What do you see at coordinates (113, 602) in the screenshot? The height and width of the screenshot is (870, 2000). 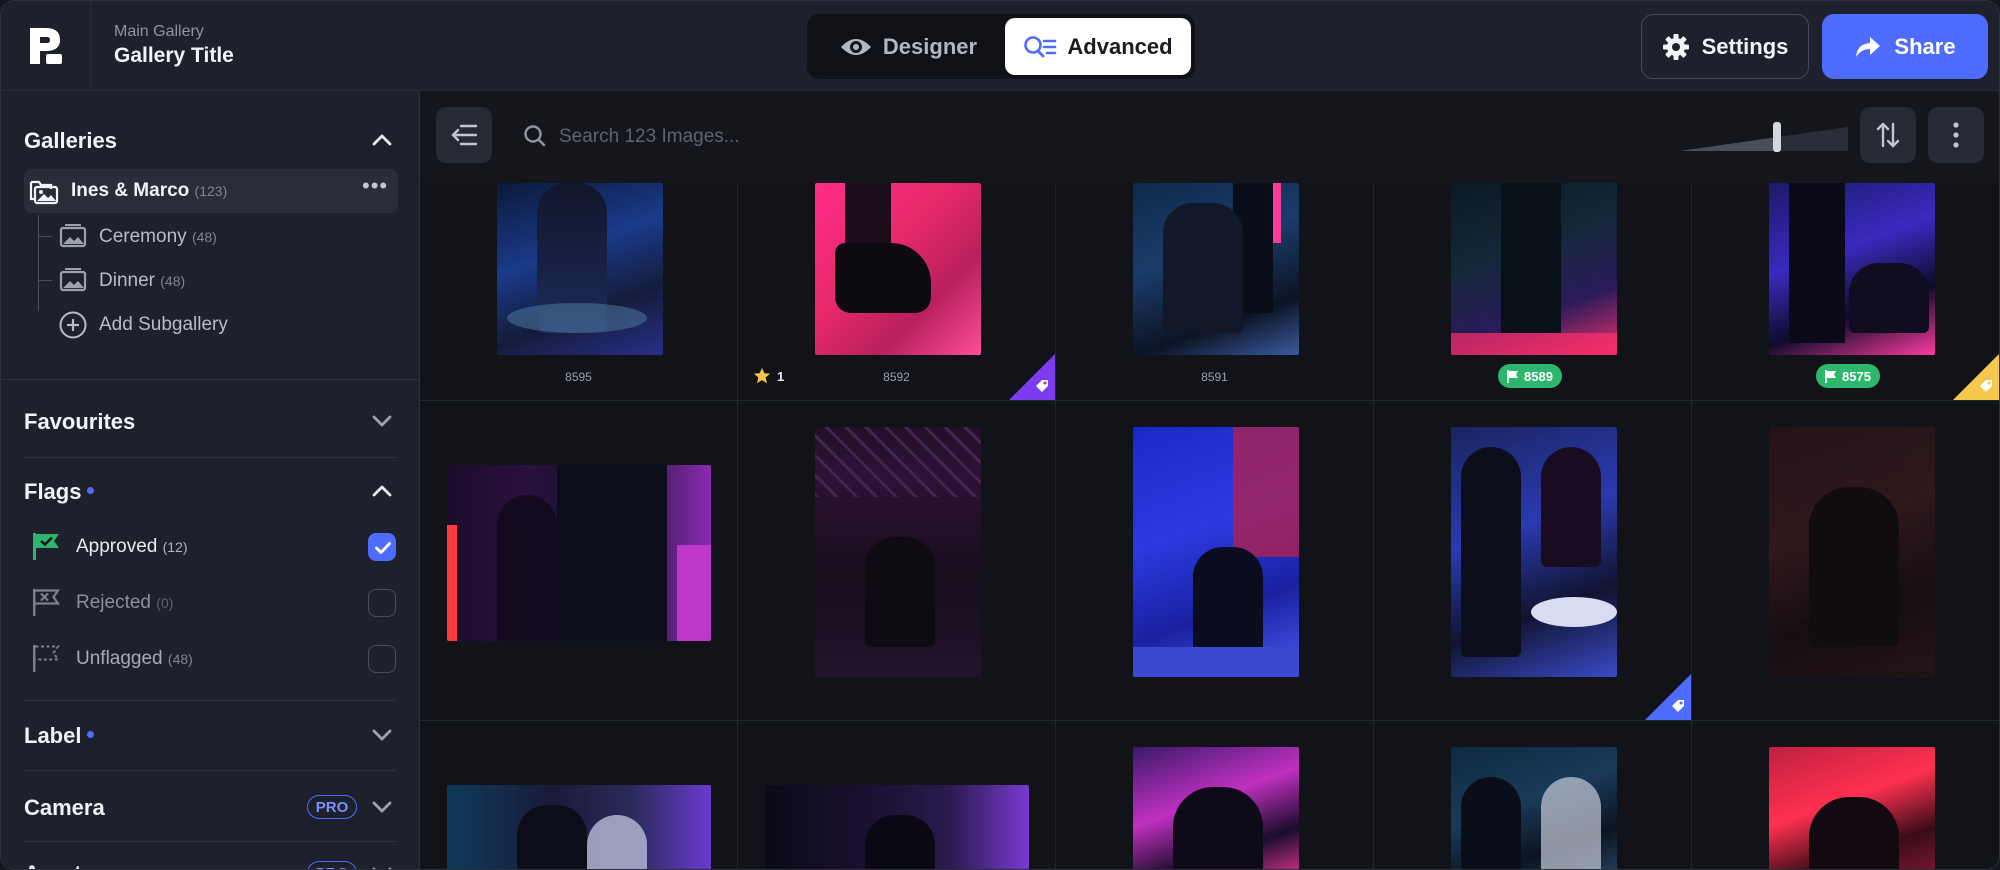 I see `rejected-text: Rejected` at bounding box center [113, 602].